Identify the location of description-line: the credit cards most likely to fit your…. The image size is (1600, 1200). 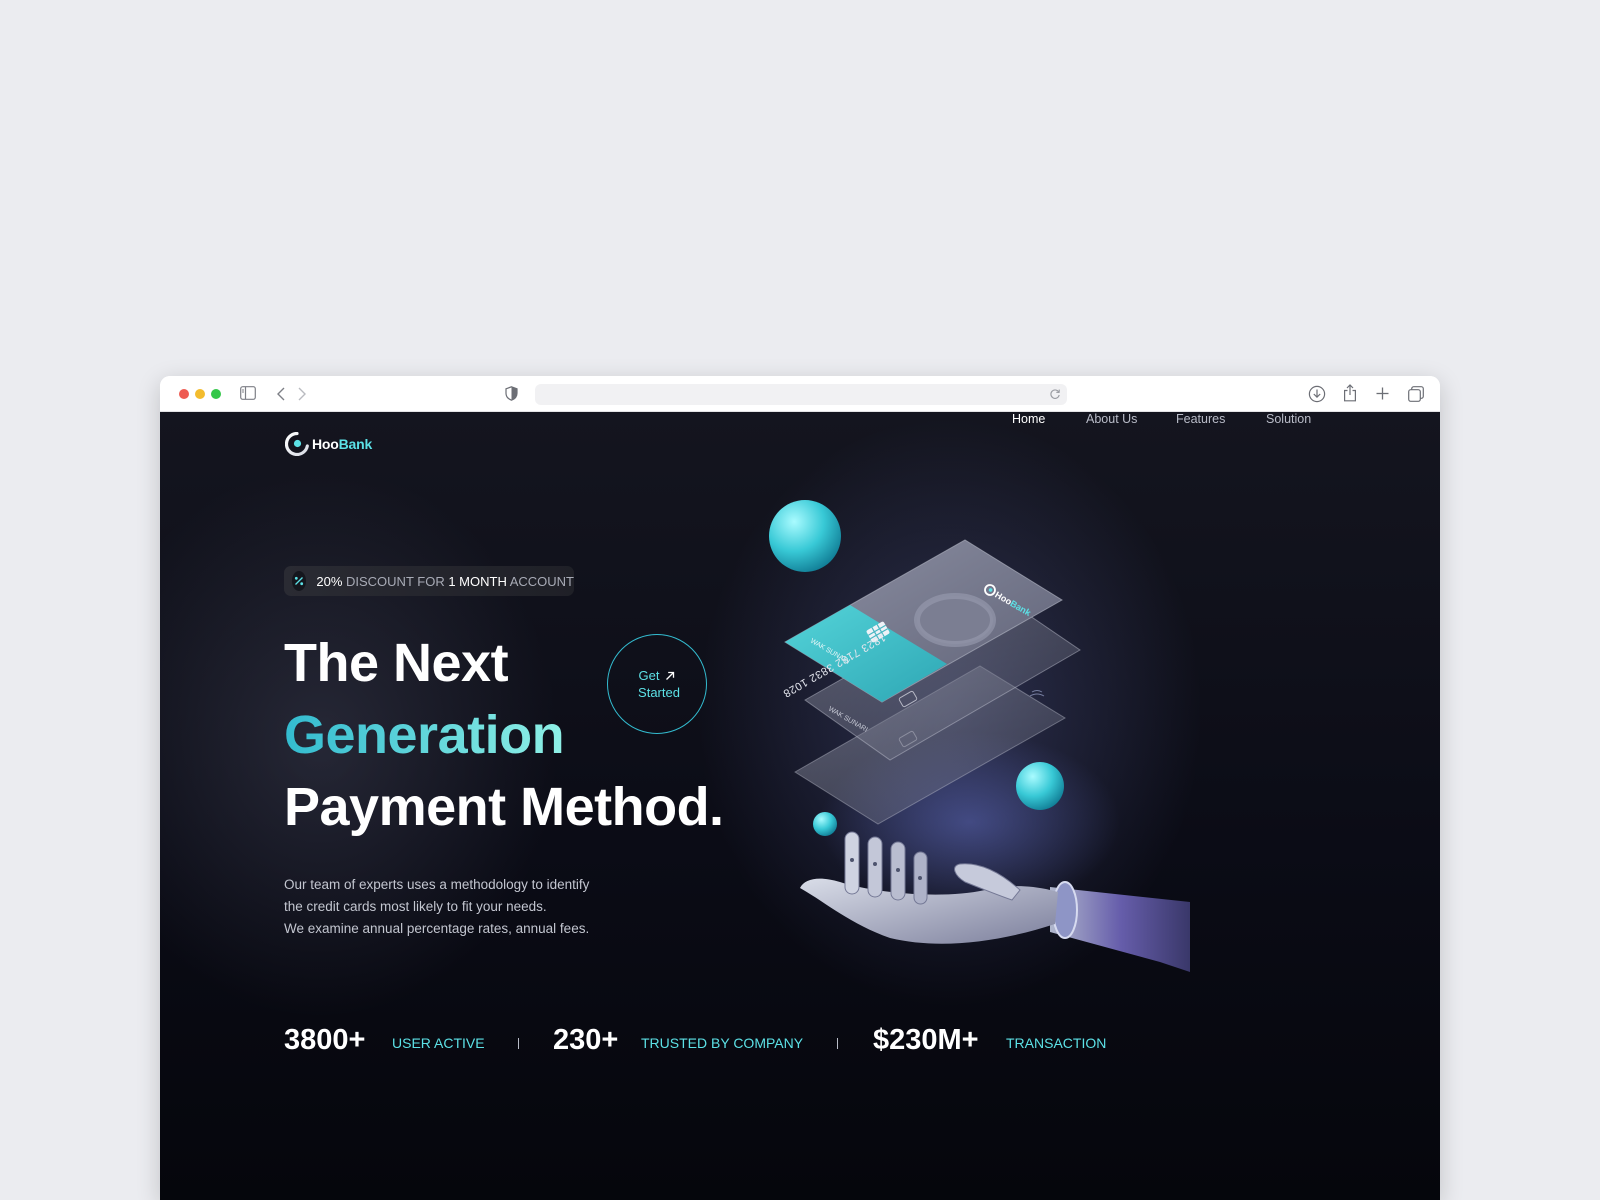
(415, 906).